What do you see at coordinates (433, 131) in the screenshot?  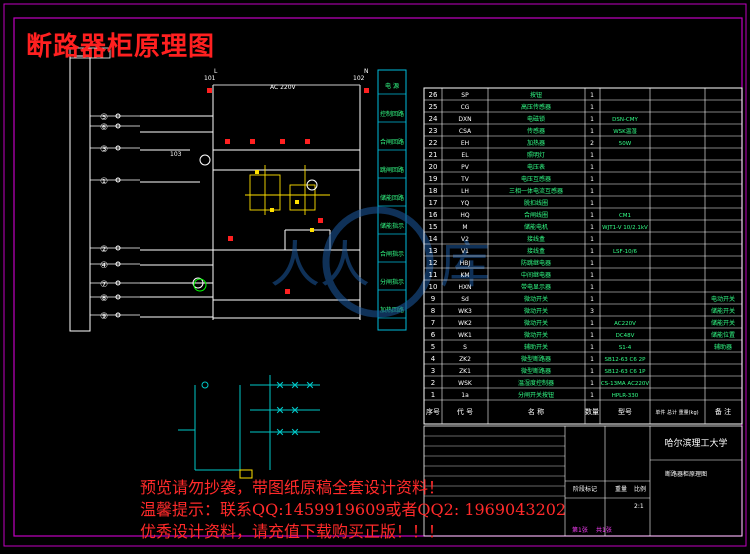 I see `bom-cell-index: 23` at bounding box center [433, 131].